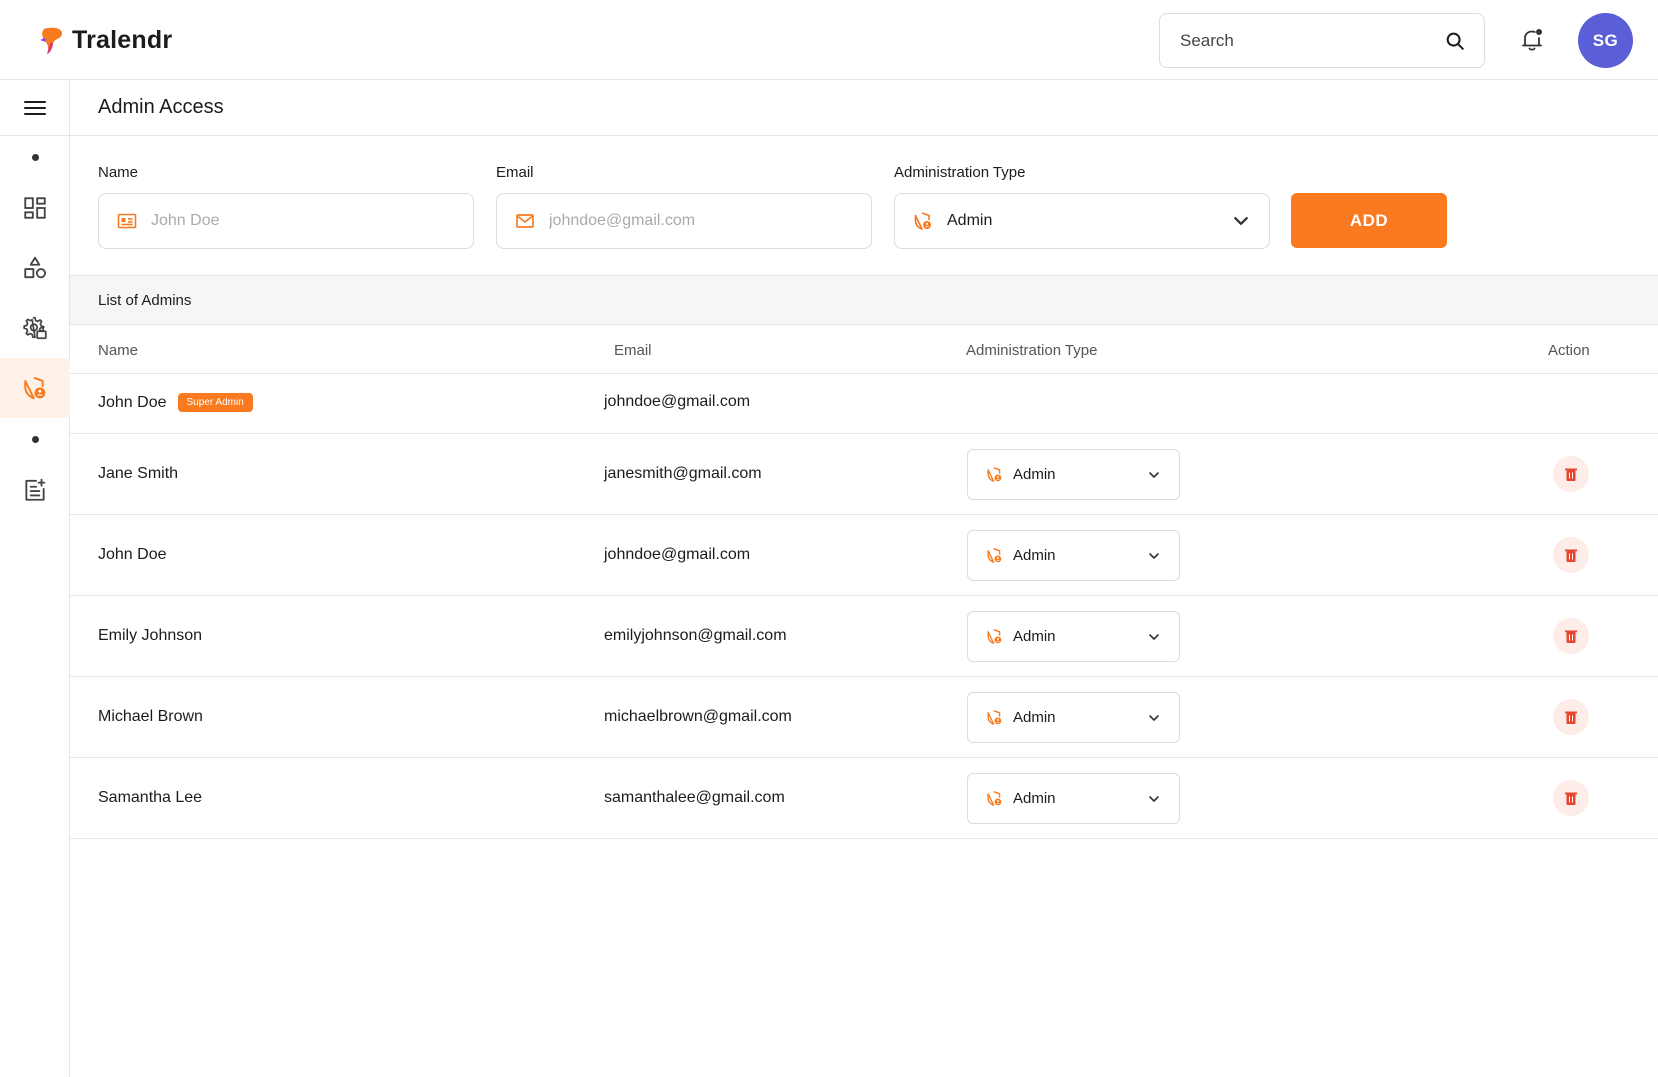 This screenshot has width=1658, height=1077. Describe the element at coordinates (161, 107) in the screenshot. I see `page-title: Admin Access` at that location.